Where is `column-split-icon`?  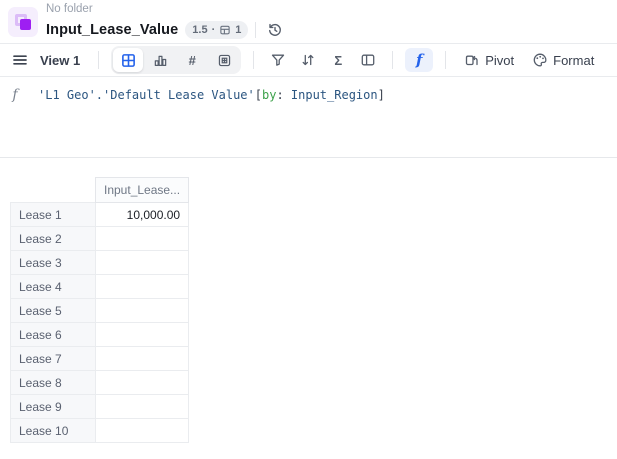
column-split-icon is located at coordinates (368, 60).